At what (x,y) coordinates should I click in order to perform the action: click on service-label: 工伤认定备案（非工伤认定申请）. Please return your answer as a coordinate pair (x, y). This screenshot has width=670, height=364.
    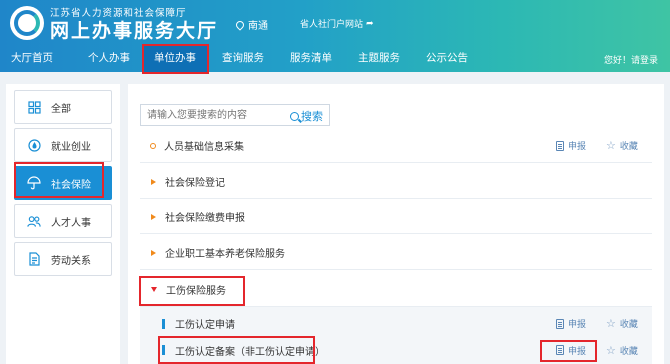
    Looking at the image, I should click on (250, 352).